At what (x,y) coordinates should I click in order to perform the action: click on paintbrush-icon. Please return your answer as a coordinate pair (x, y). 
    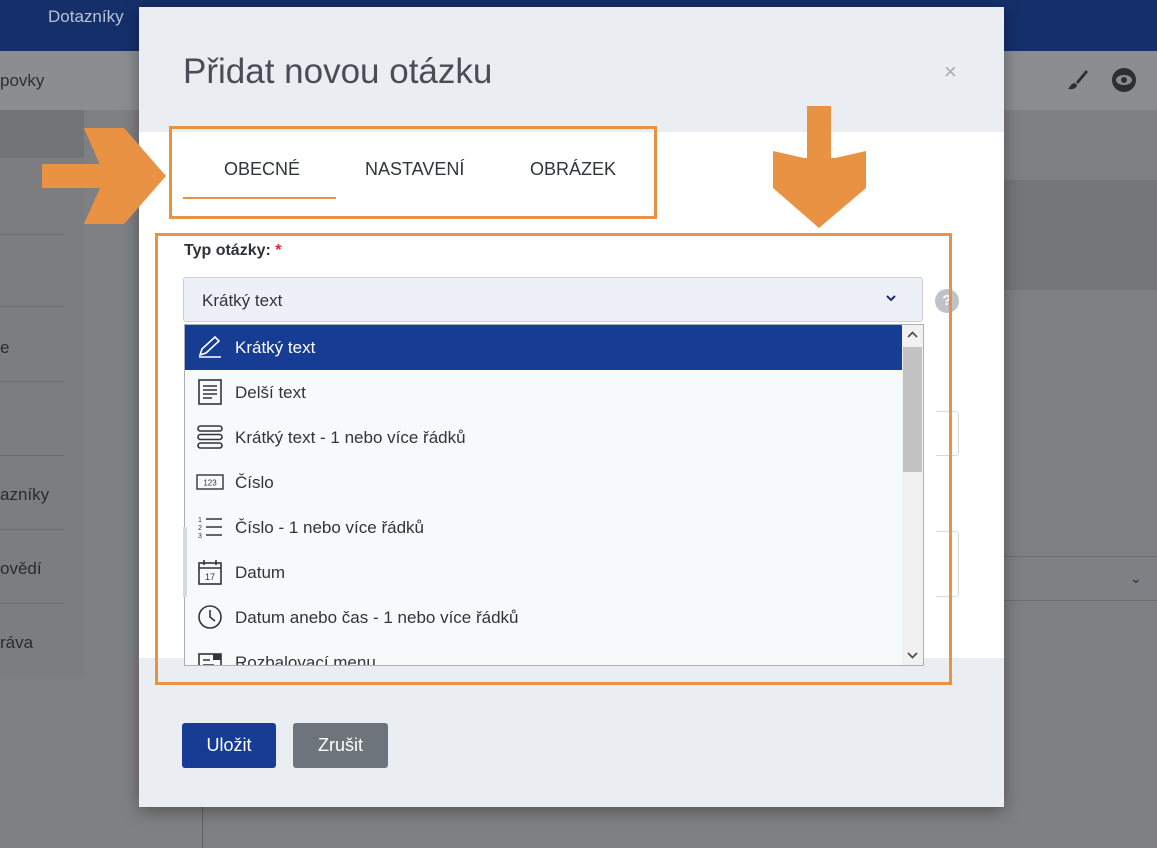
    Looking at the image, I should click on (1077, 80).